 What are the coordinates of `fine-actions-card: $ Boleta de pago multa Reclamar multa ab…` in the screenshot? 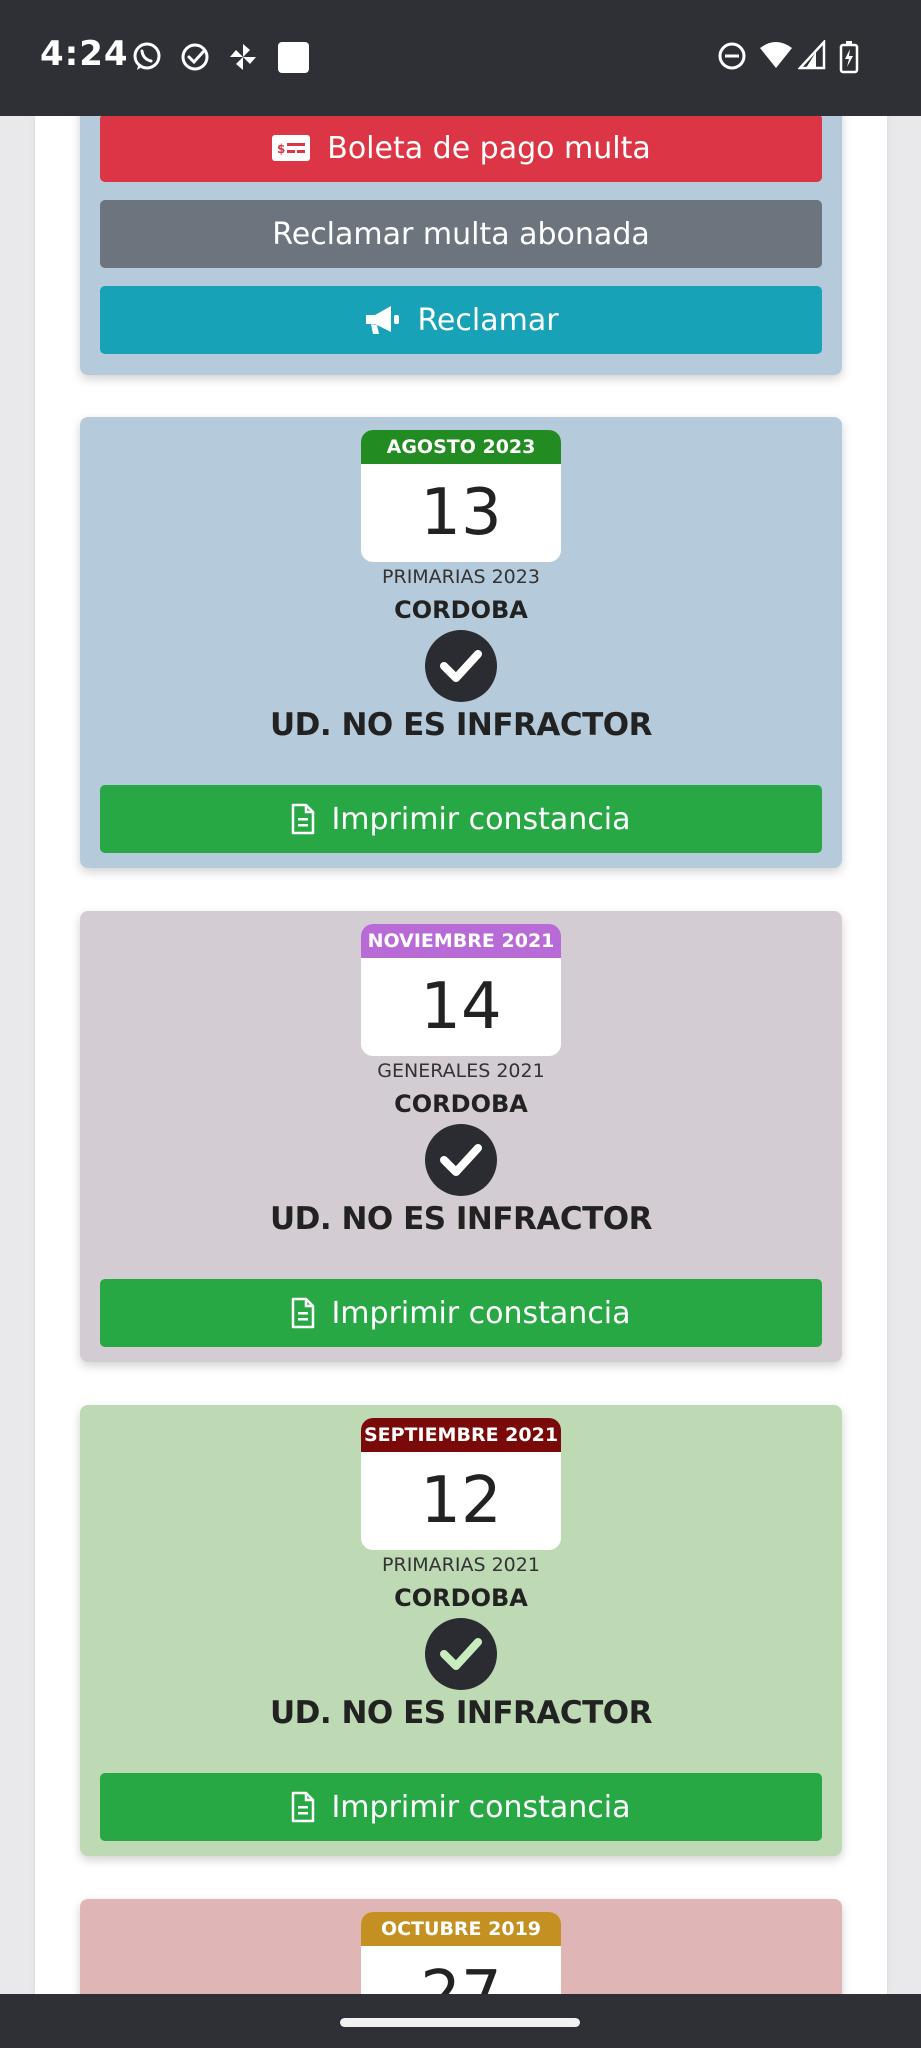 It's located at (461, 245).